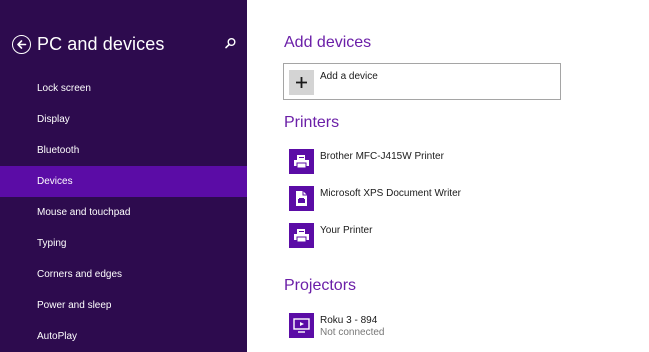 This screenshot has height=352, width=649. Describe the element at coordinates (123, 119) in the screenshot. I see `sidebar-item-display: Display` at that location.